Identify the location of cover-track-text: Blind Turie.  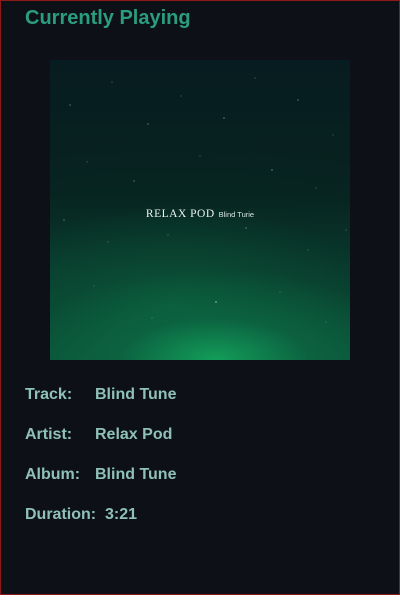
(236, 214).